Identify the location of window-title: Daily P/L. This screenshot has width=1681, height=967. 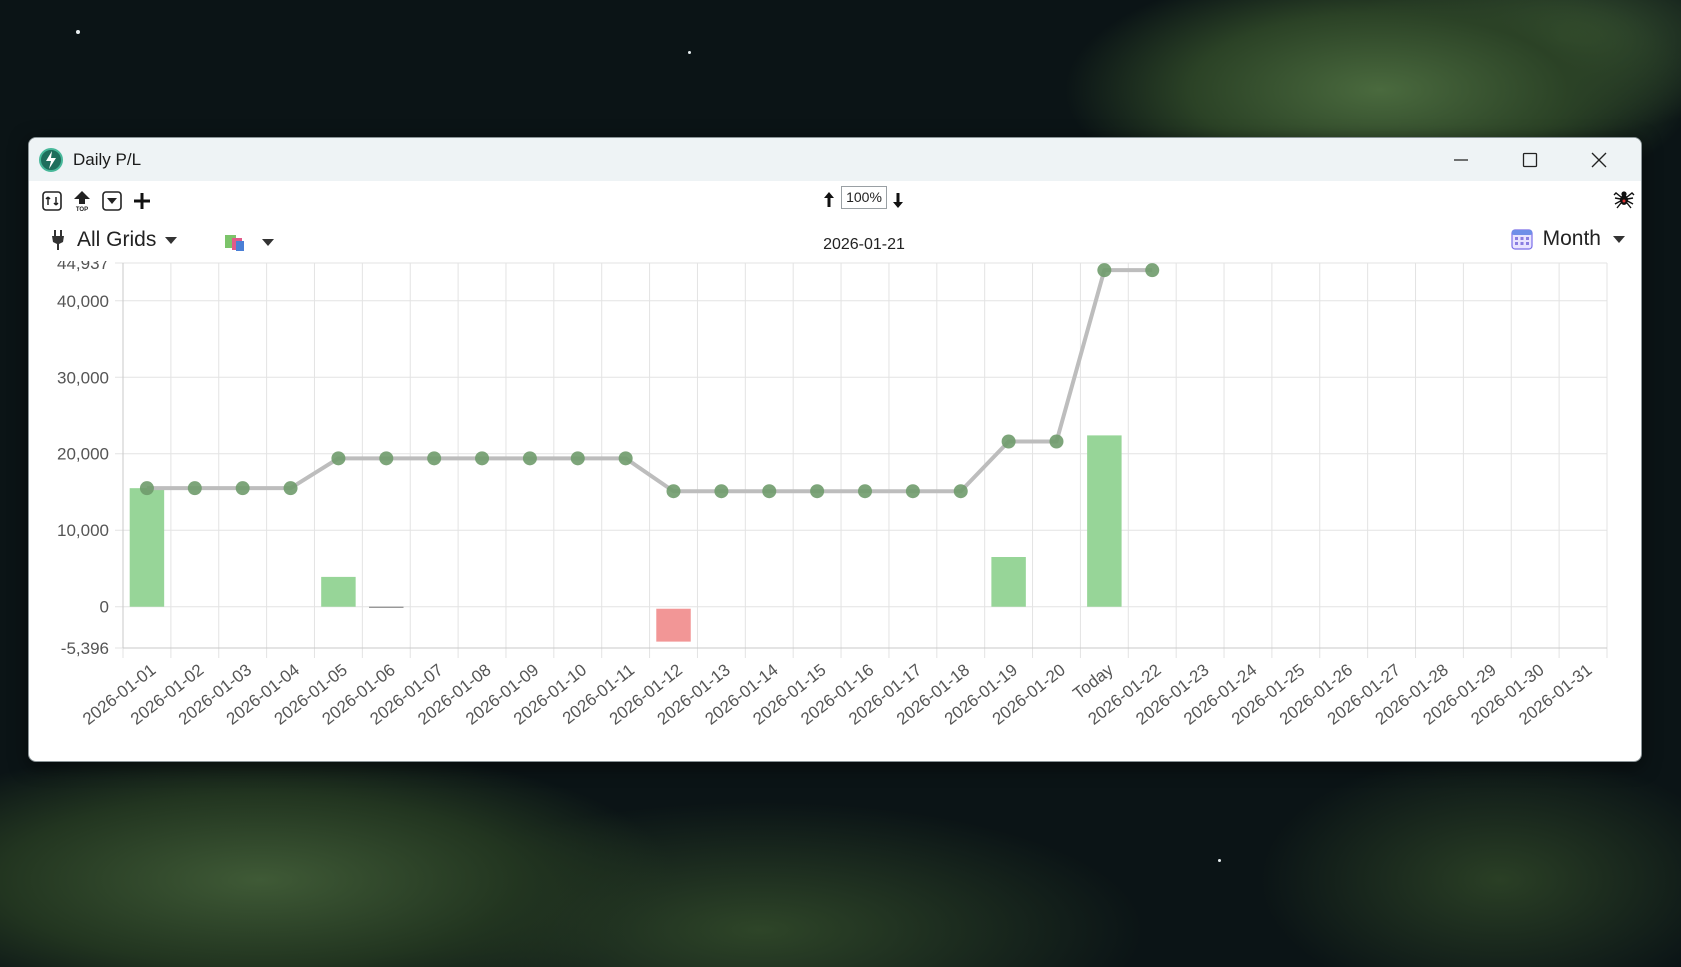
(107, 159).